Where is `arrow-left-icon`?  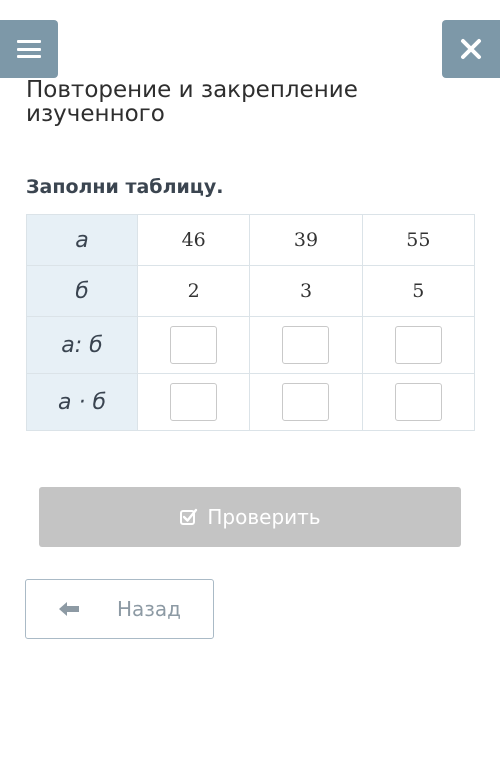
arrow-left-icon is located at coordinates (69, 609).